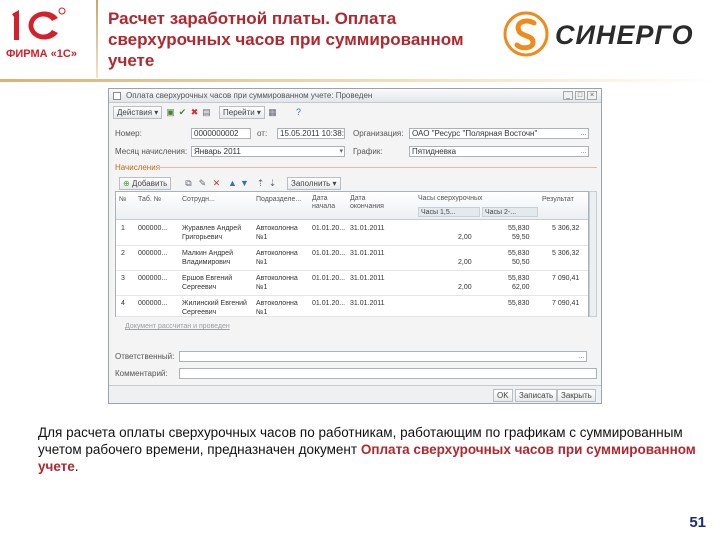 This screenshot has height=540, width=720. What do you see at coordinates (272, 112) in the screenshot?
I see `structure-icon: ▦` at bounding box center [272, 112].